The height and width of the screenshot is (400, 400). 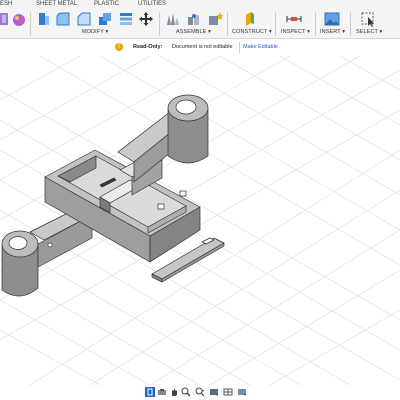 What do you see at coordinates (105, 19) in the screenshot?
I see `shell-icon` at bounding box center [105, 19].